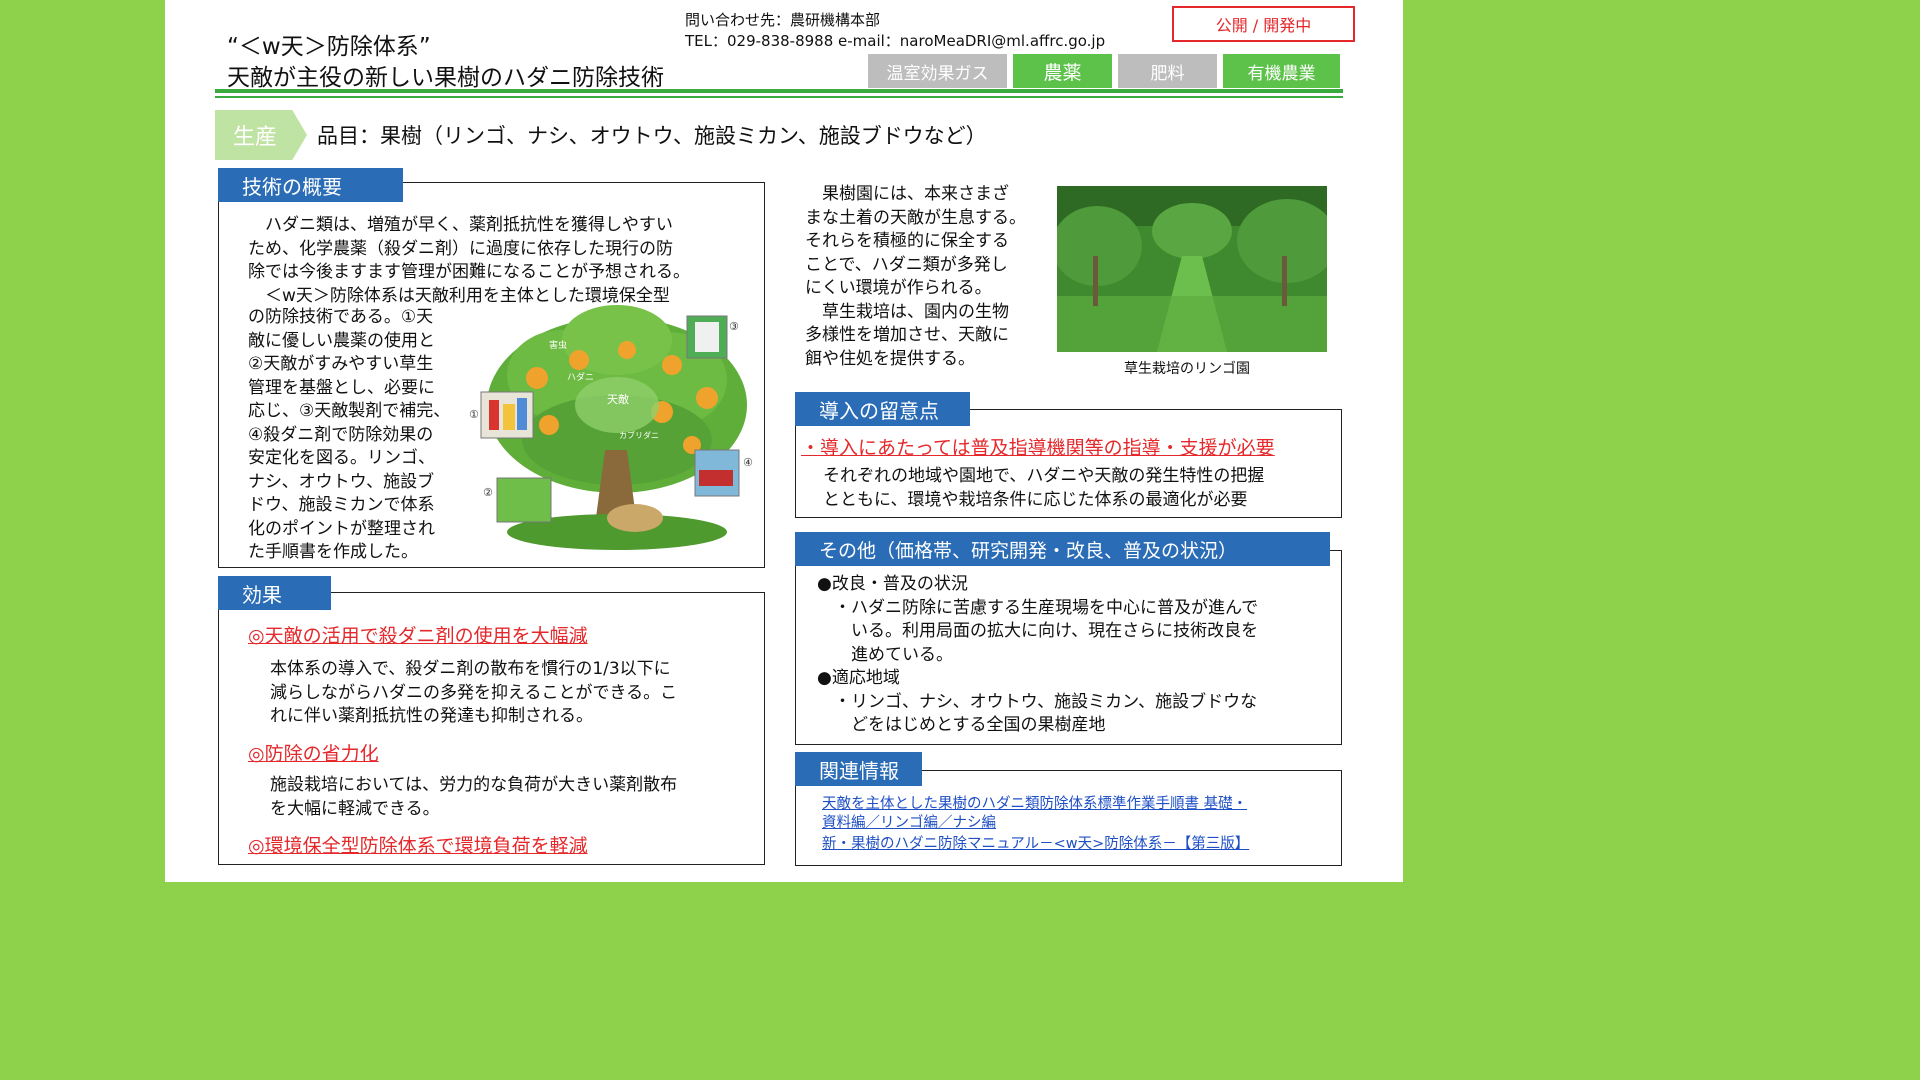  I want to click on related-link-2: 新・果樹のハダニ防除マニュアル－<w天>防除体系－【第三版】, so click(1077, 844).